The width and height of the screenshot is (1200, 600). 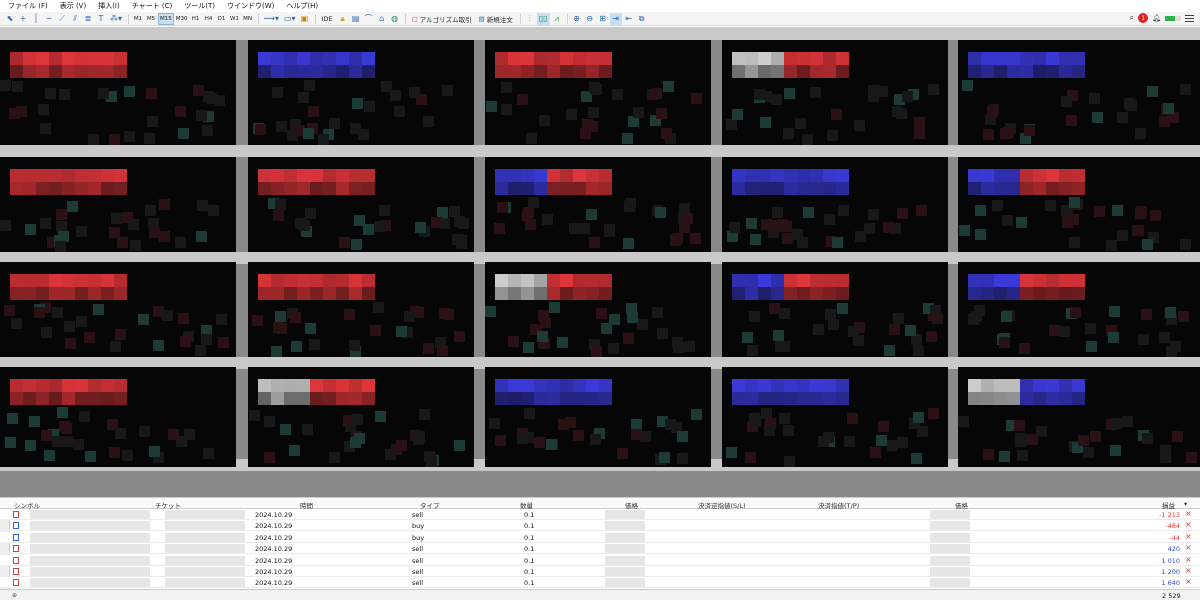 I want to click on chart-window-r2-c4, so click(x=835, y=204).